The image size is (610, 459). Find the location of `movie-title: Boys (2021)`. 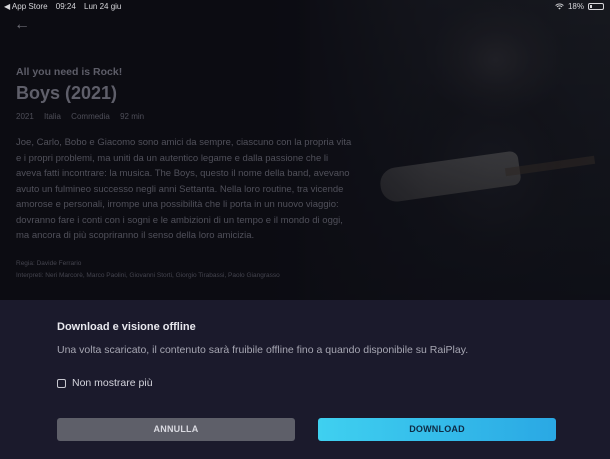

movie-title: Boys (2021) is located at coordinates (67, 93).